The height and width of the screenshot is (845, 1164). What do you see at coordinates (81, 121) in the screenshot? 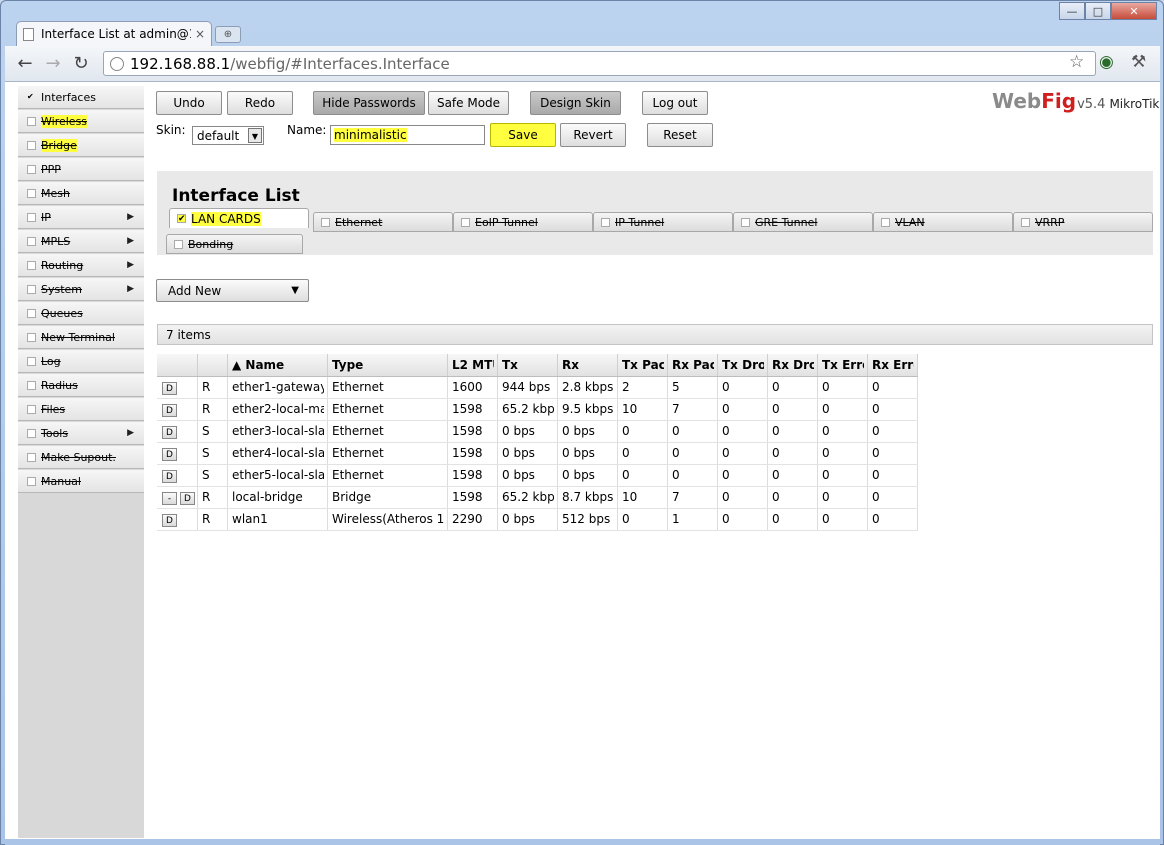
I see `sidebar-item-wireless: Wireless` at bounding box center [81, 121].